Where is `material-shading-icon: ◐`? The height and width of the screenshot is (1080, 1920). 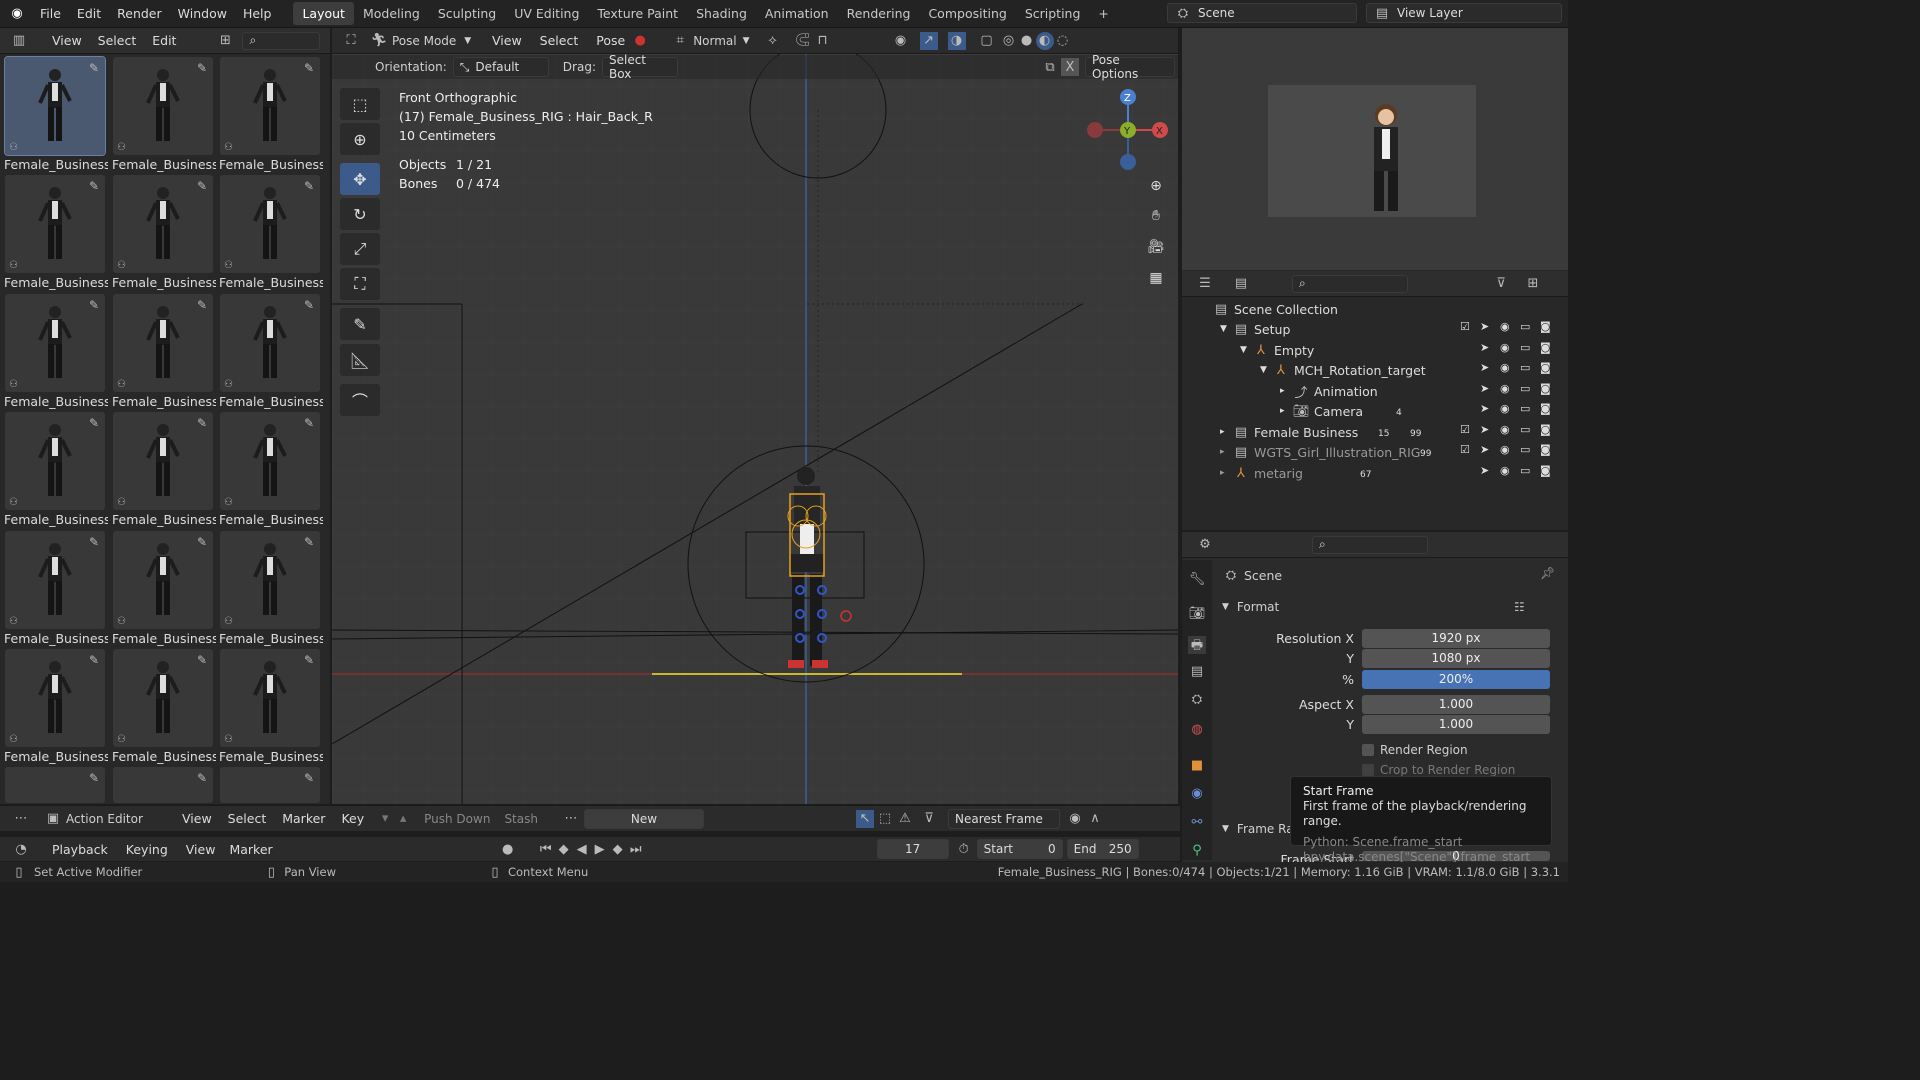
material-shading-icon: ◐ is located at coordinates (1044, 40).